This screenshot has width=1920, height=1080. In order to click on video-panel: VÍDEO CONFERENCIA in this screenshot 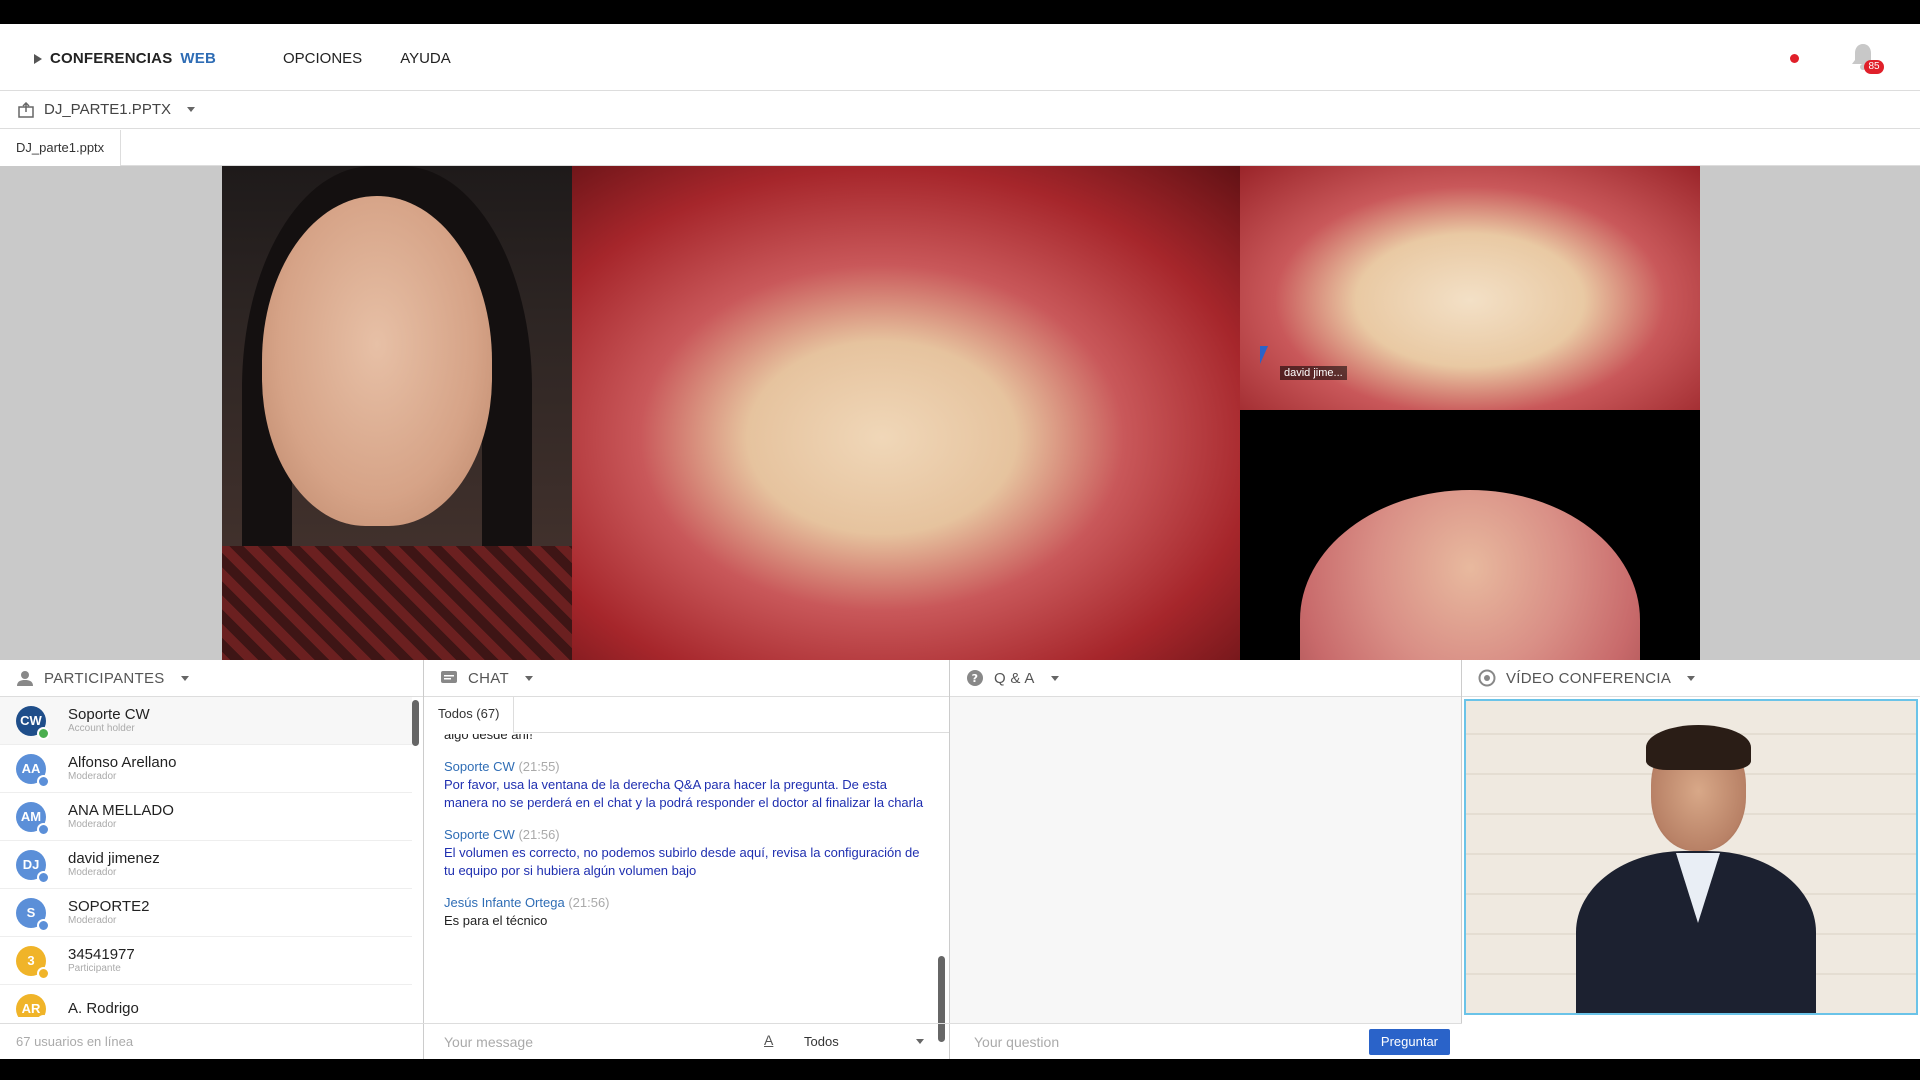, I will do `click(1691, 859)`.